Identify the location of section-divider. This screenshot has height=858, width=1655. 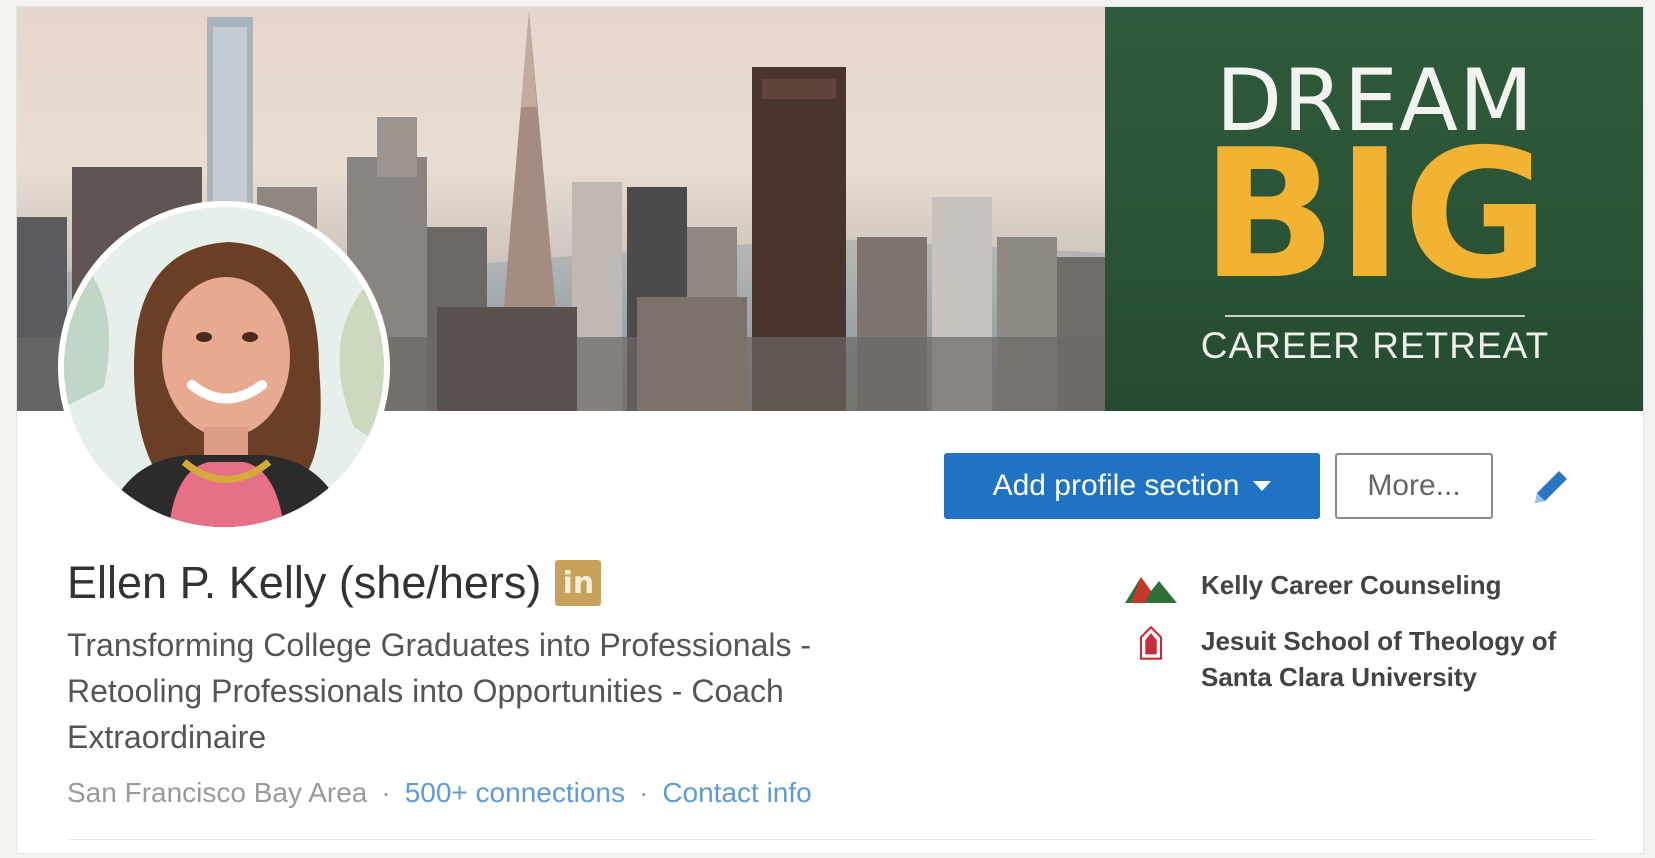
(832, 839).